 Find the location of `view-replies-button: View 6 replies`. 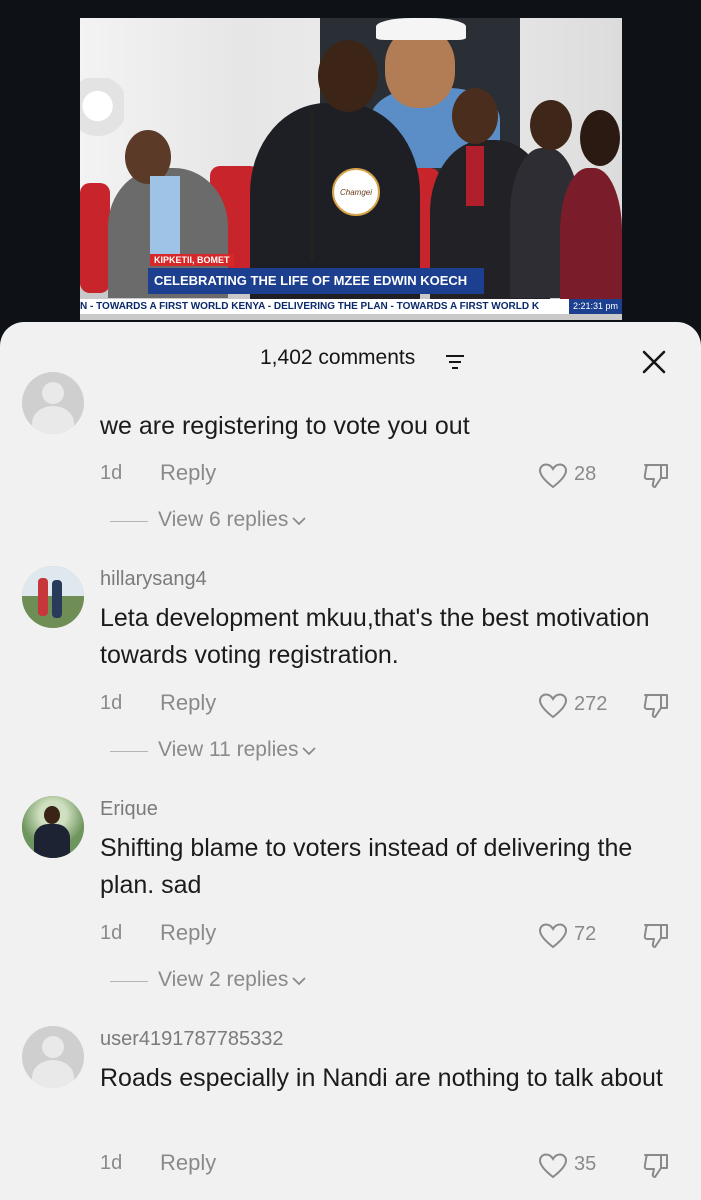

view-replies-button: View 6 replies is located at coordinates (232, 520).